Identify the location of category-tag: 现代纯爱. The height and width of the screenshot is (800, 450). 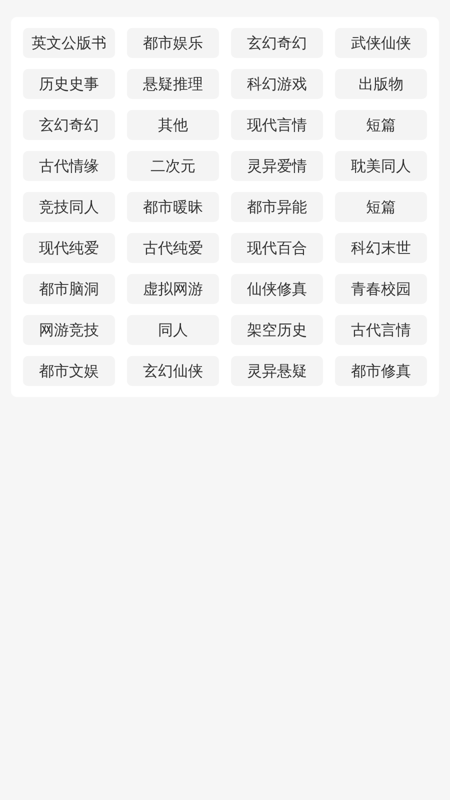
(69, 248).